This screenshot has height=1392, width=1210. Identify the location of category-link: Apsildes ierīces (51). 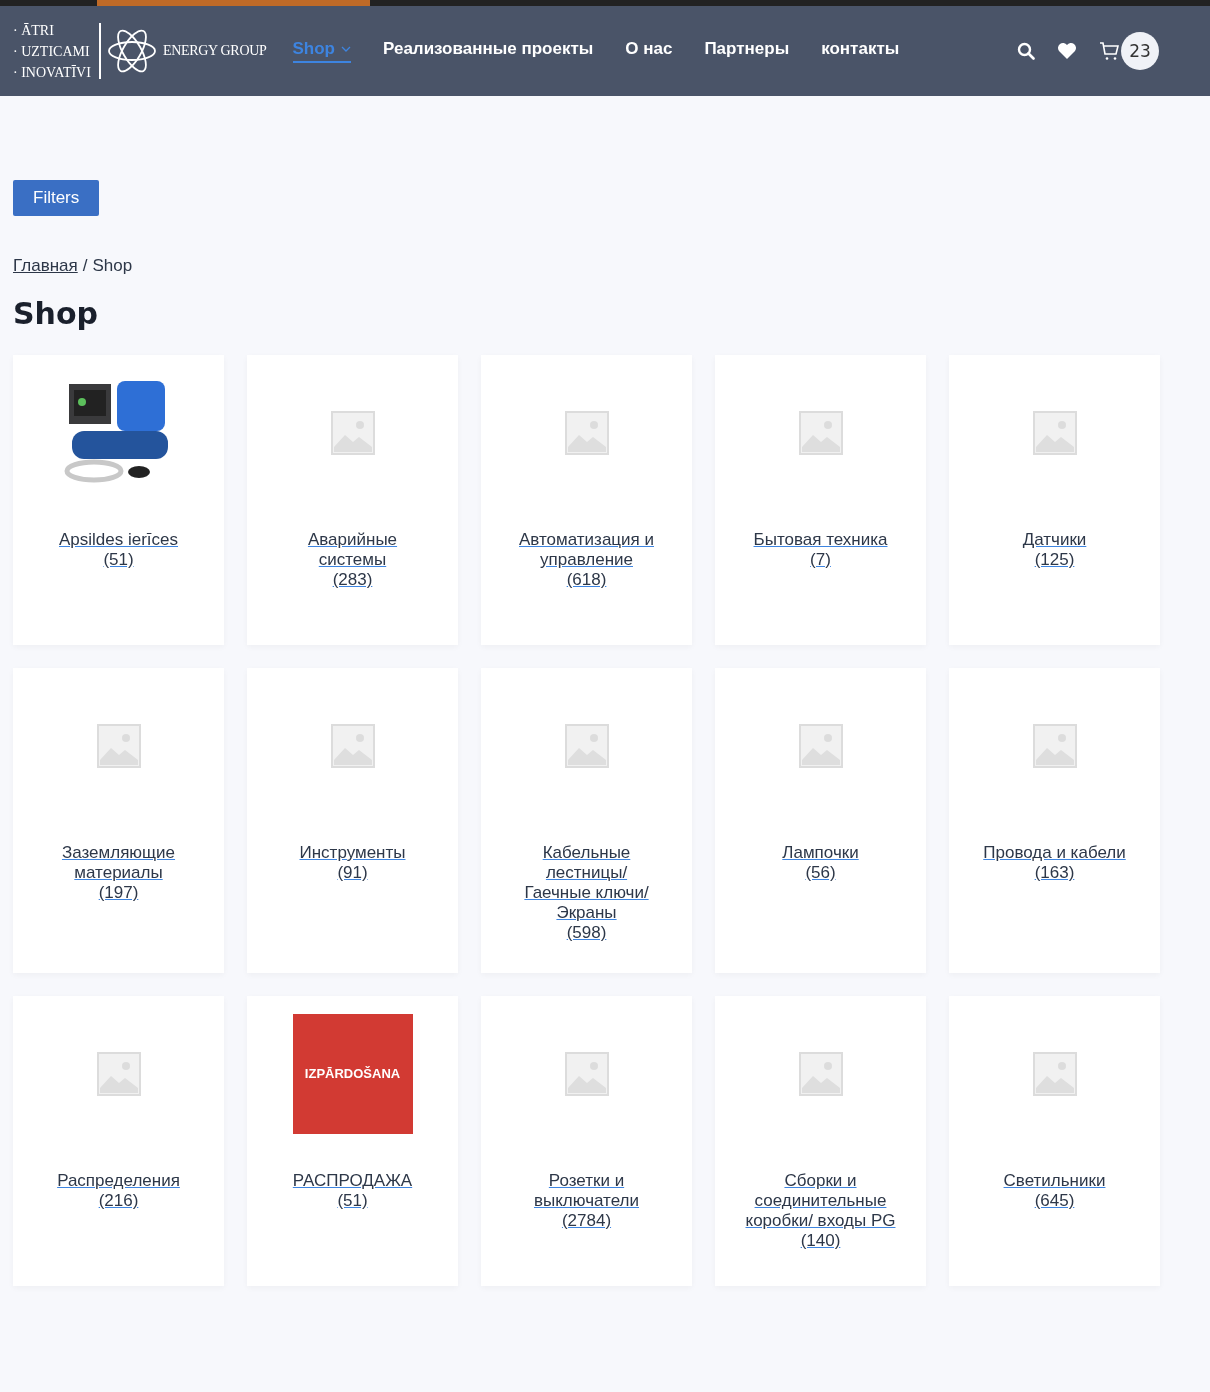
(118, 550).